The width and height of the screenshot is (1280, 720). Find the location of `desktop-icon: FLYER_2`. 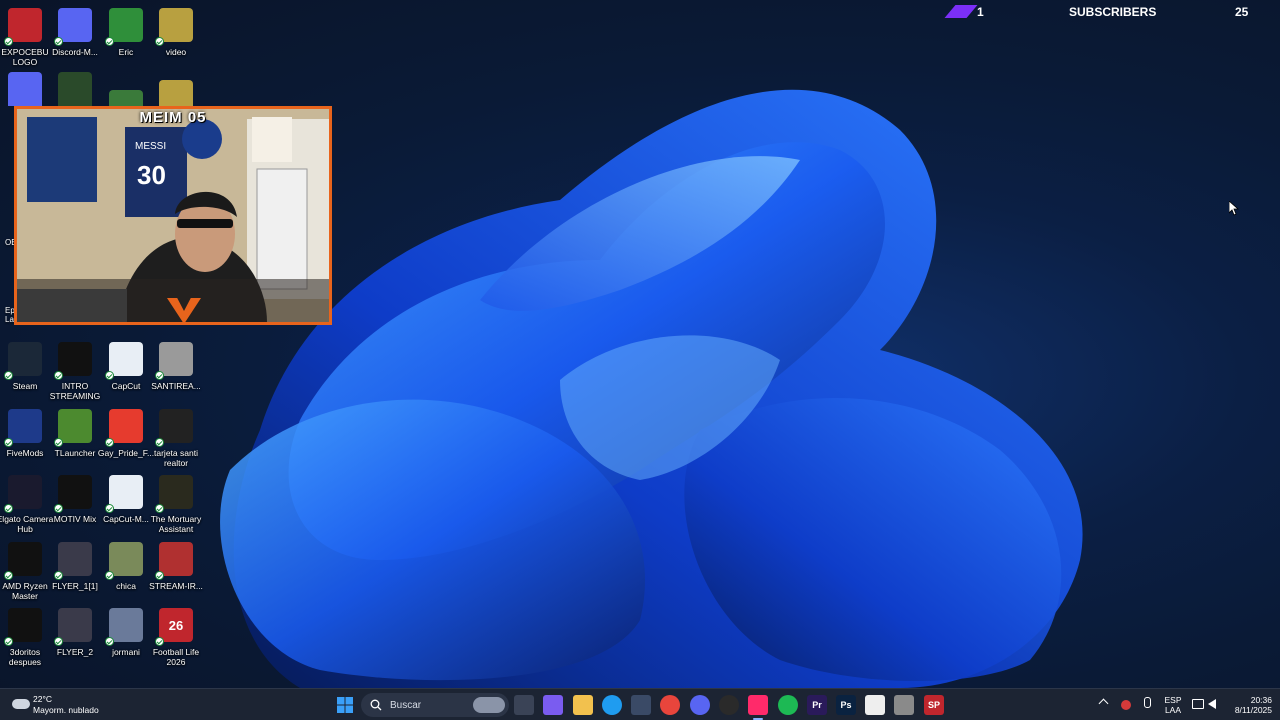

desktop-icon: FLYER_2 is located at coordinates (75, 632).